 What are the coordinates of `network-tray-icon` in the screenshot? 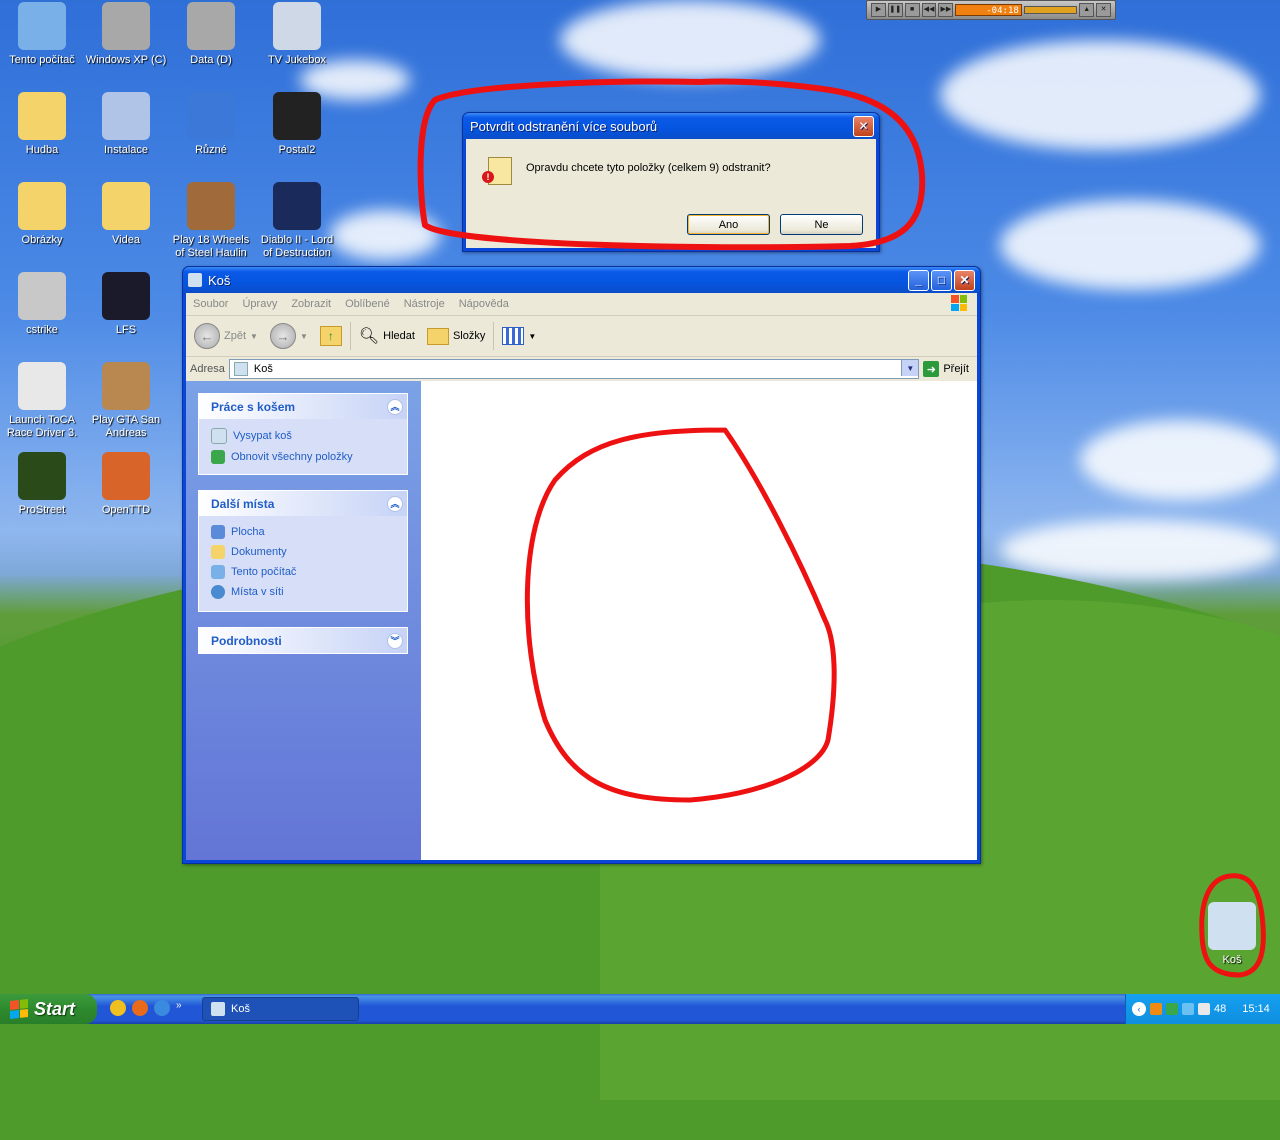 It's located at (1188, 1009).